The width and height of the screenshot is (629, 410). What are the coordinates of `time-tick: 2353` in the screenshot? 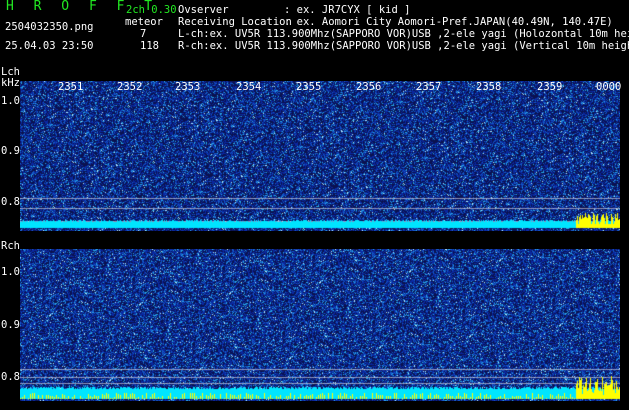 It's located at (188, 87).